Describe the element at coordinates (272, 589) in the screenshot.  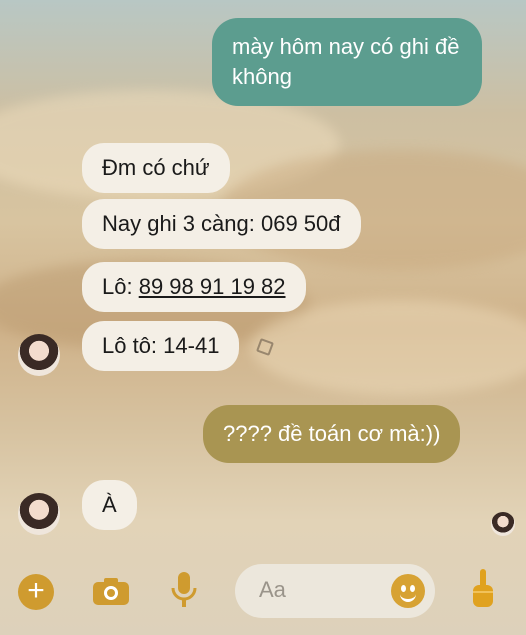
I see `message-input-placeholder: Aa` at that location.